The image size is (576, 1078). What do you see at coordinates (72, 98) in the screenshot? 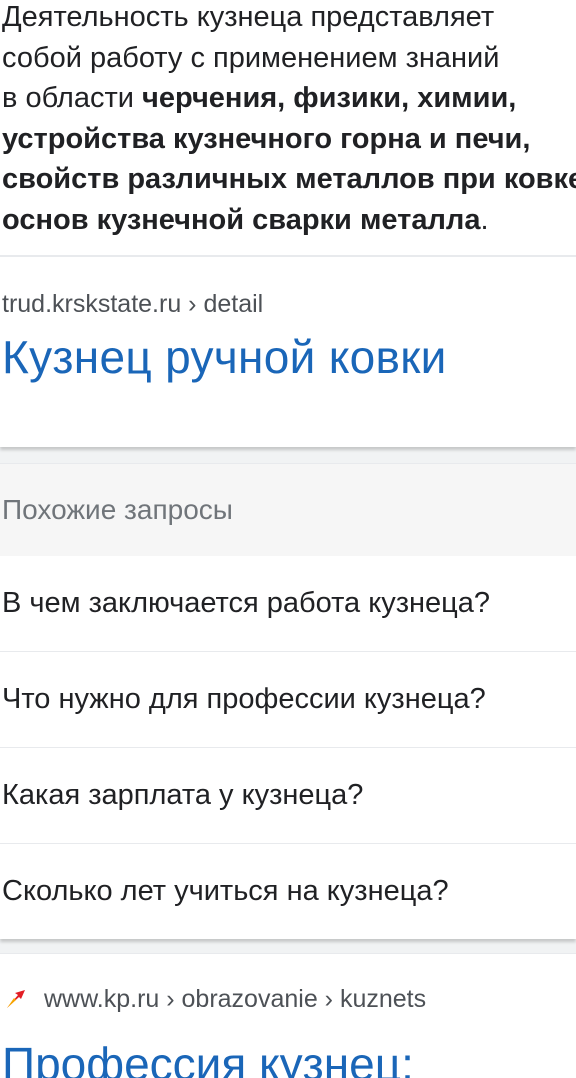
I see `snippet-line: в области` at bounding box center [72, 98].